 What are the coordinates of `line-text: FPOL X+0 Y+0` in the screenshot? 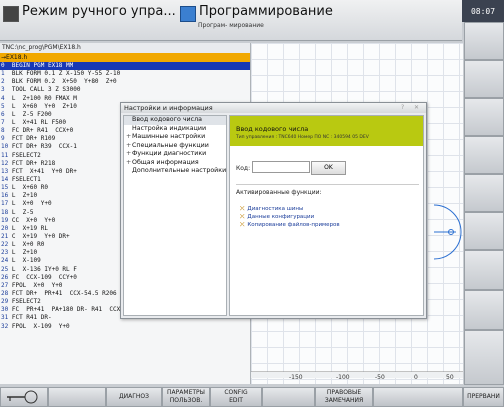 It's located at (35, 285).